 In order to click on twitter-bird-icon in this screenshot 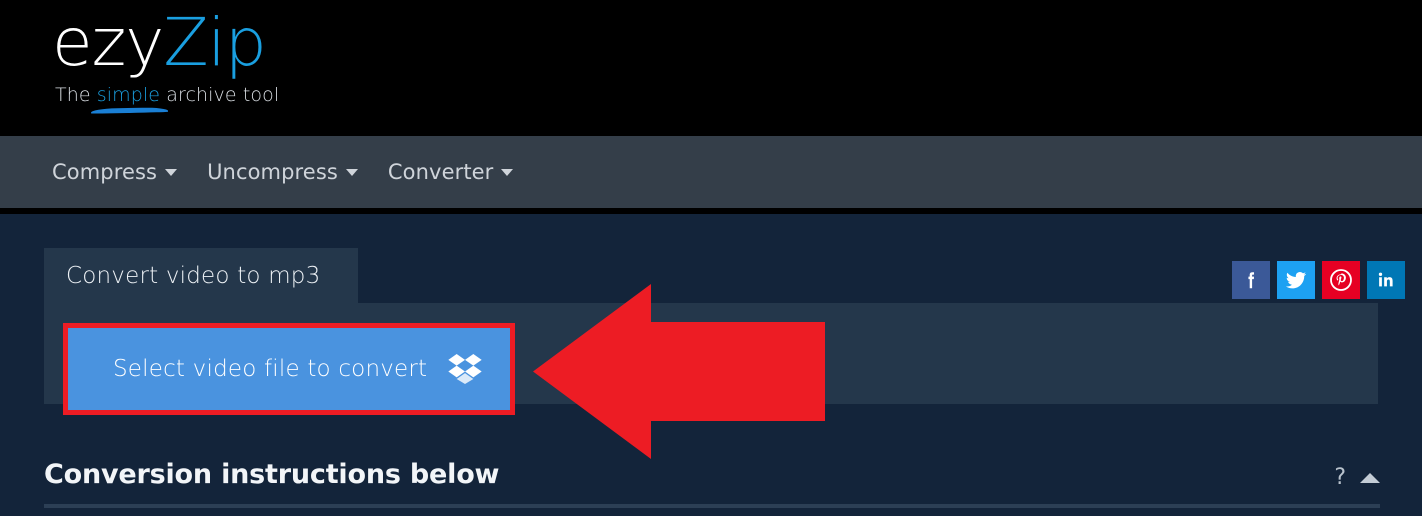, I will do `click(1296, 280)`.